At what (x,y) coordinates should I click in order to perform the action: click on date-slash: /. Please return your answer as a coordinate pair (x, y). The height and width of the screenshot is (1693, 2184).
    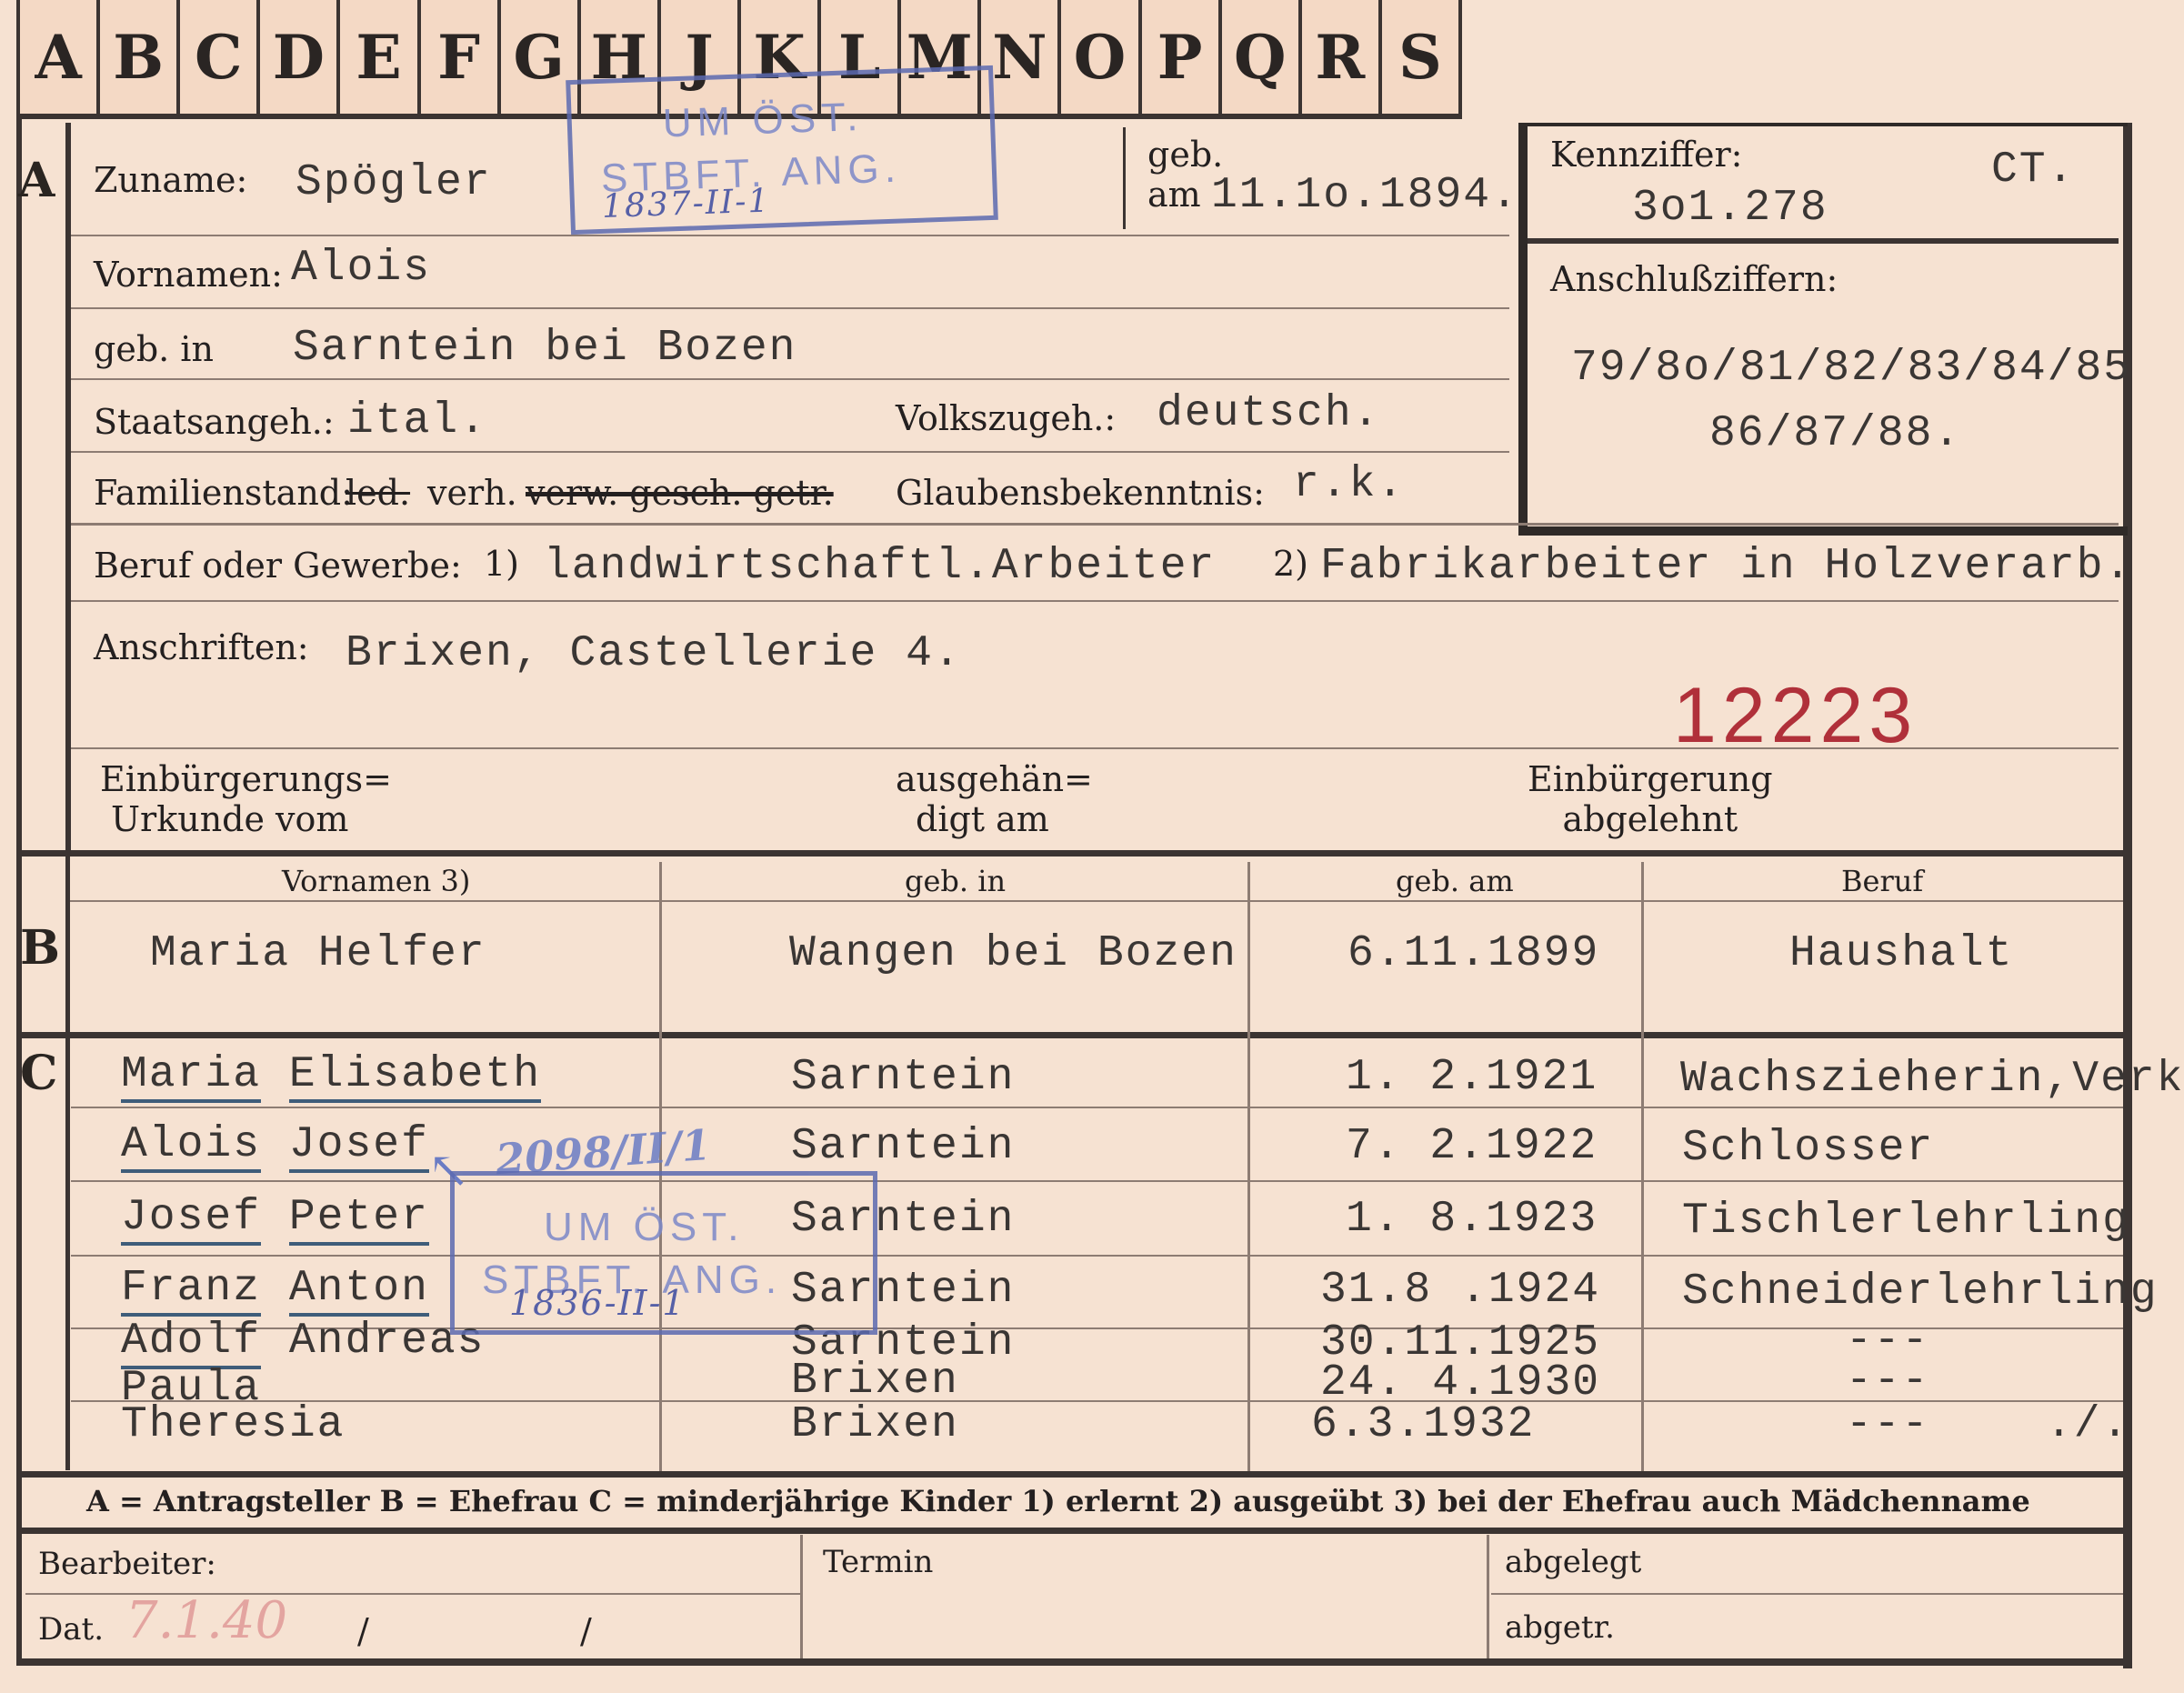
    Looking at the image, I should click on (363, 1631).